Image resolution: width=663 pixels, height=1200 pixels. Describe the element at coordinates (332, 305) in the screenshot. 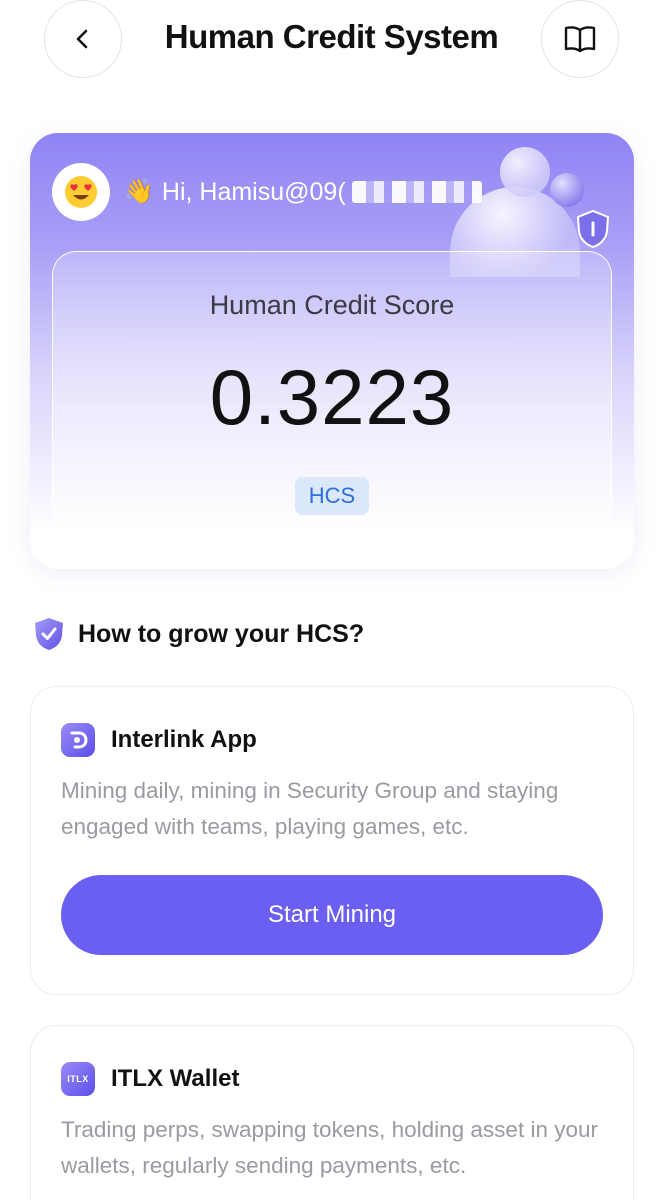

I see `score-label: Human Credit Score` at that location.